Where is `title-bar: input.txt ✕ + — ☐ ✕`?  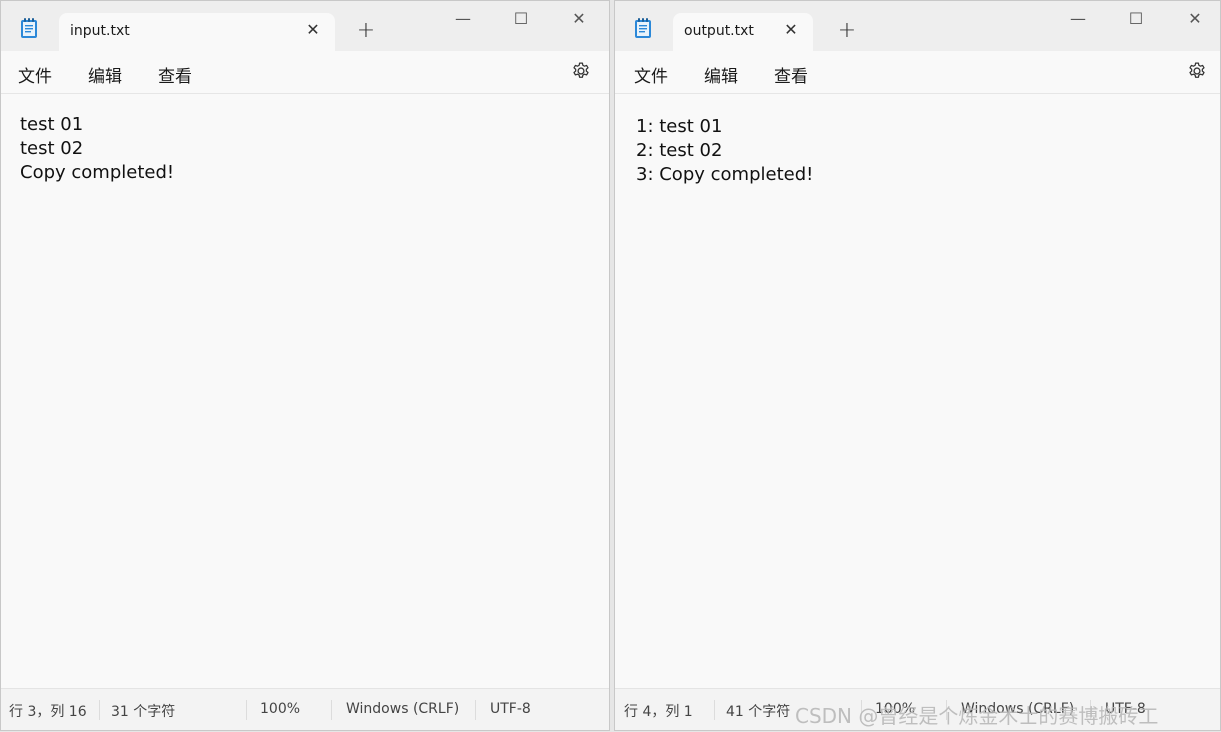
title-bar: input.txt ✕ + — ☐ ✕ is located at coordinates (305, 26).